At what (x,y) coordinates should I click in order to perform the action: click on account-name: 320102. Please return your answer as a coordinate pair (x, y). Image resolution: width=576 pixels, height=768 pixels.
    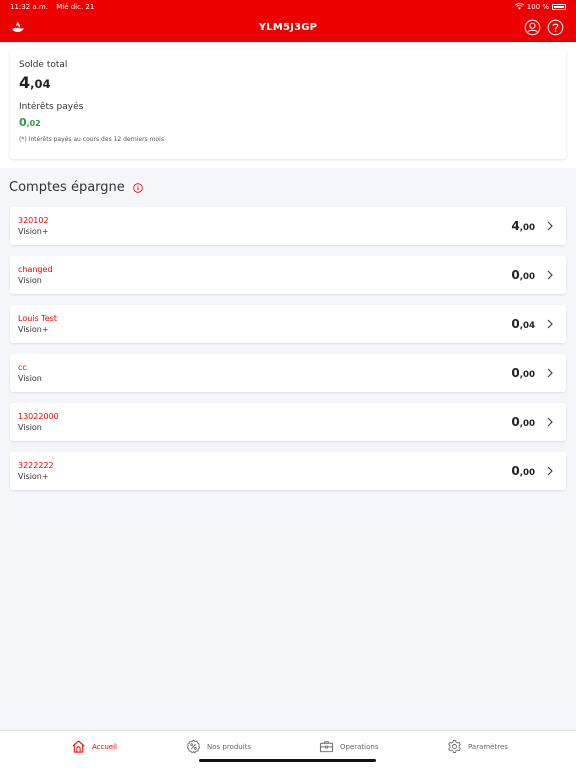
    Looking at the image, I should click on (33, 220).